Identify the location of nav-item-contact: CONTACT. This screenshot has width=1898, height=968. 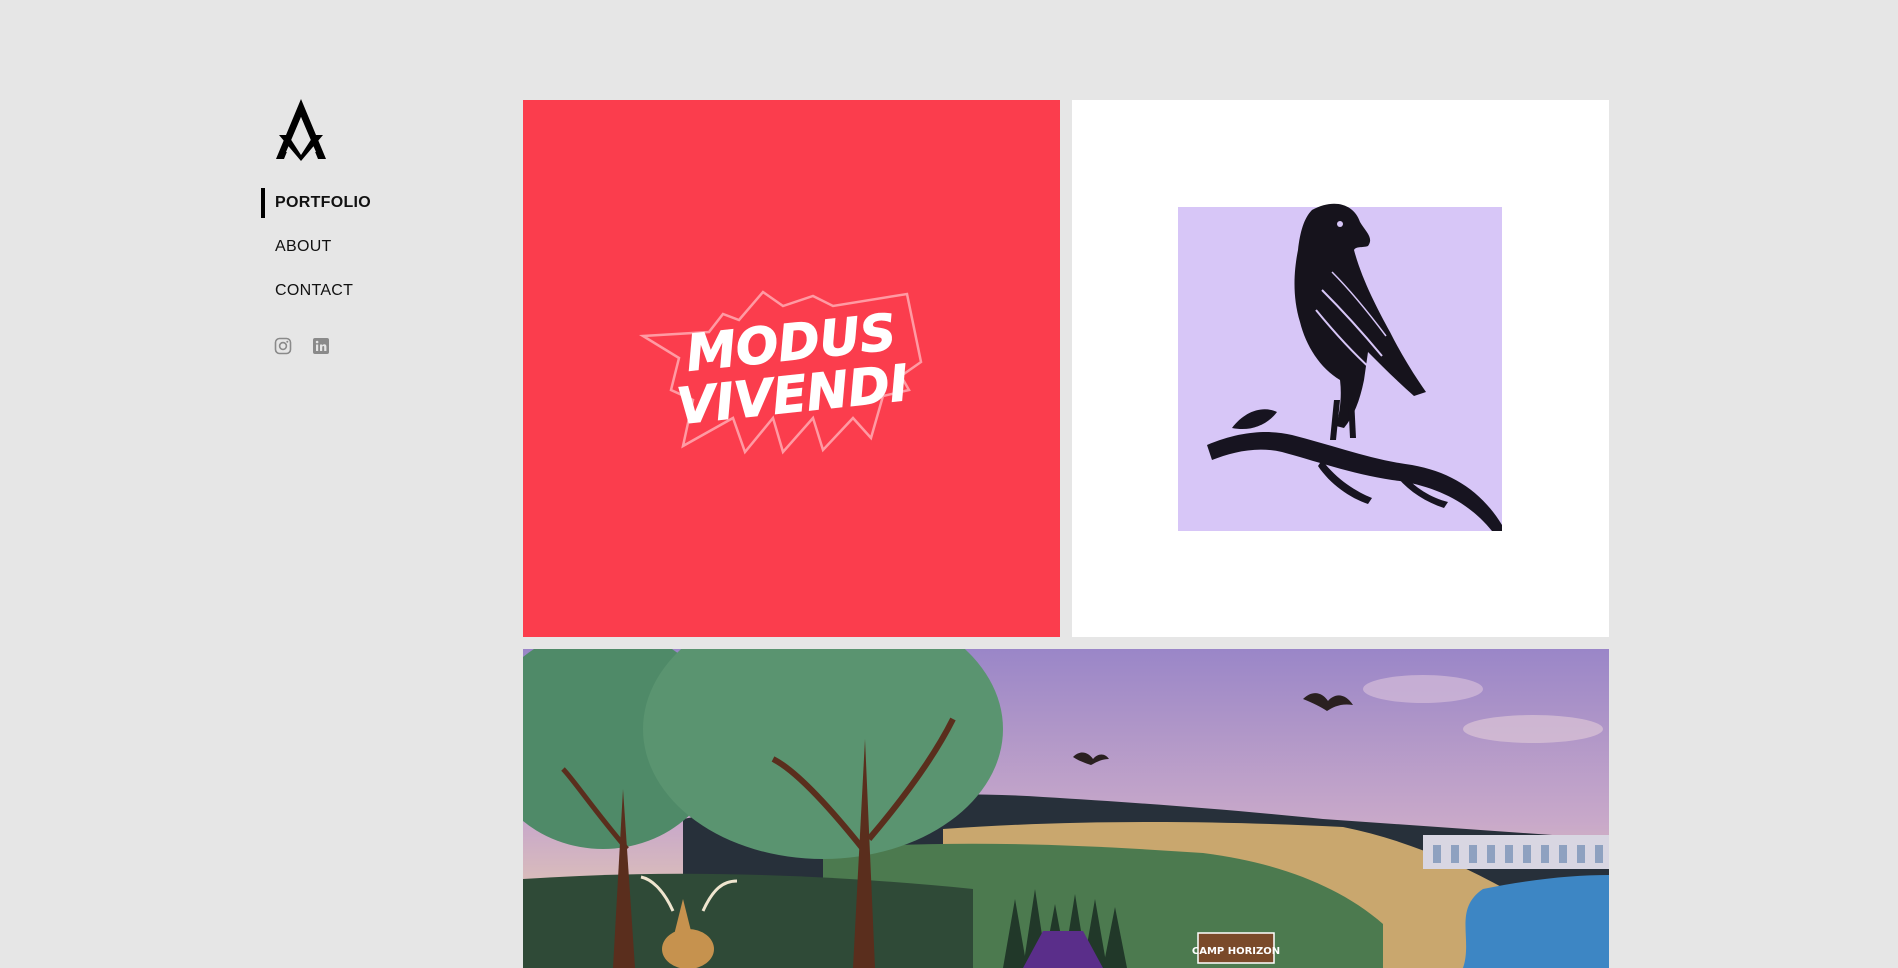
(316, 291).